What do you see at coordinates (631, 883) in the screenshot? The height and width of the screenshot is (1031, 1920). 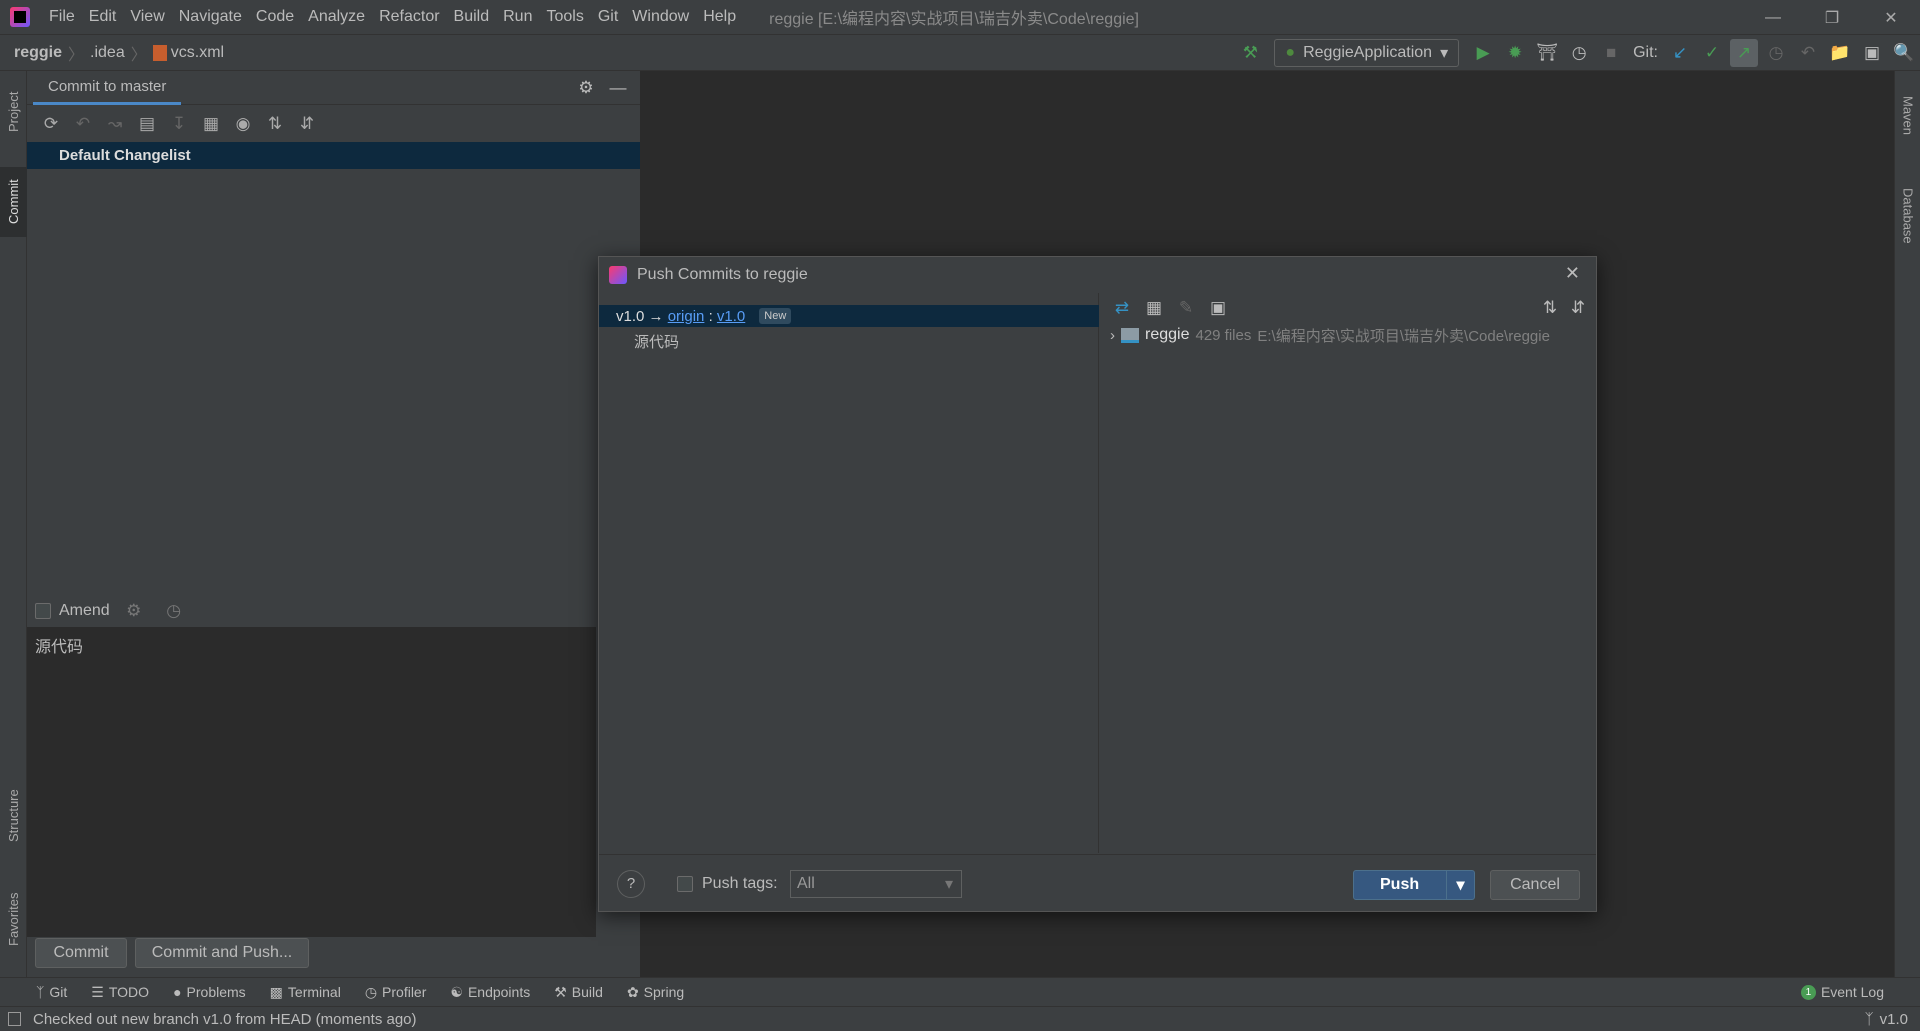 I see `help-button: ?` at bounding box center [631, 883].